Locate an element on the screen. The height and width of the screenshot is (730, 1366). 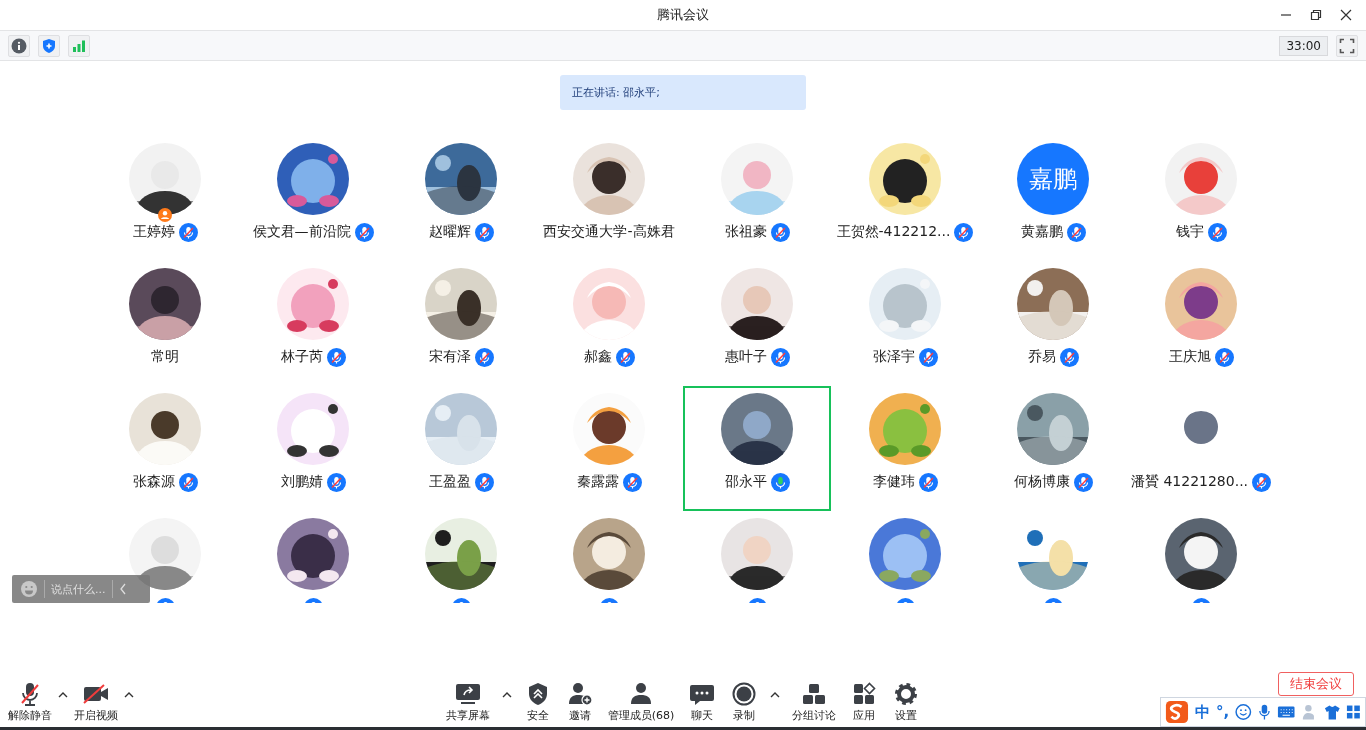
participant-name: 王庆旭 is located at coordinates (1189, 357).